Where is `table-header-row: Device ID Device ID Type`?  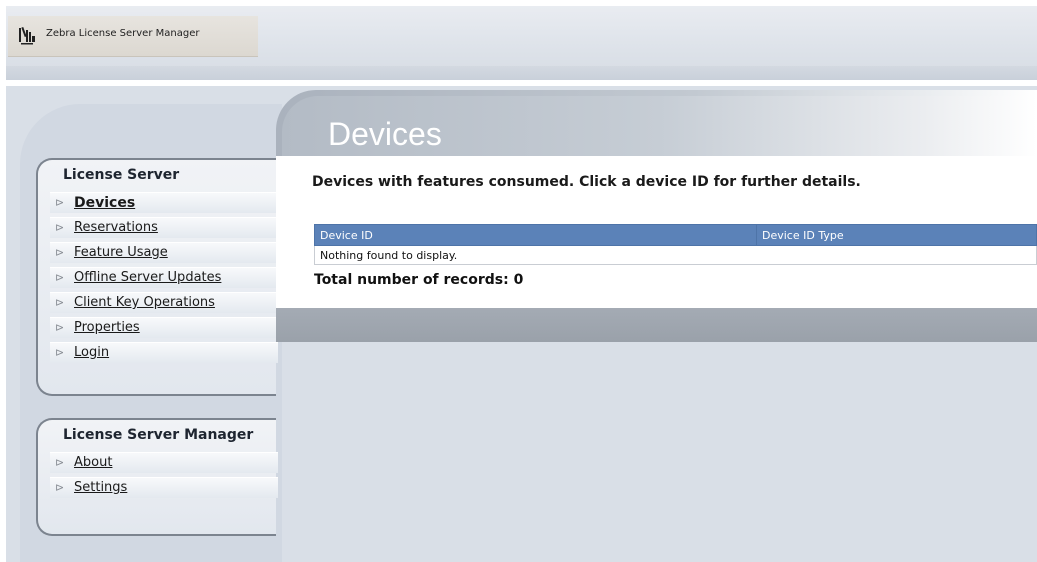 table-header-row: Device ID Device ID Type is located at coordinates (675, 235).